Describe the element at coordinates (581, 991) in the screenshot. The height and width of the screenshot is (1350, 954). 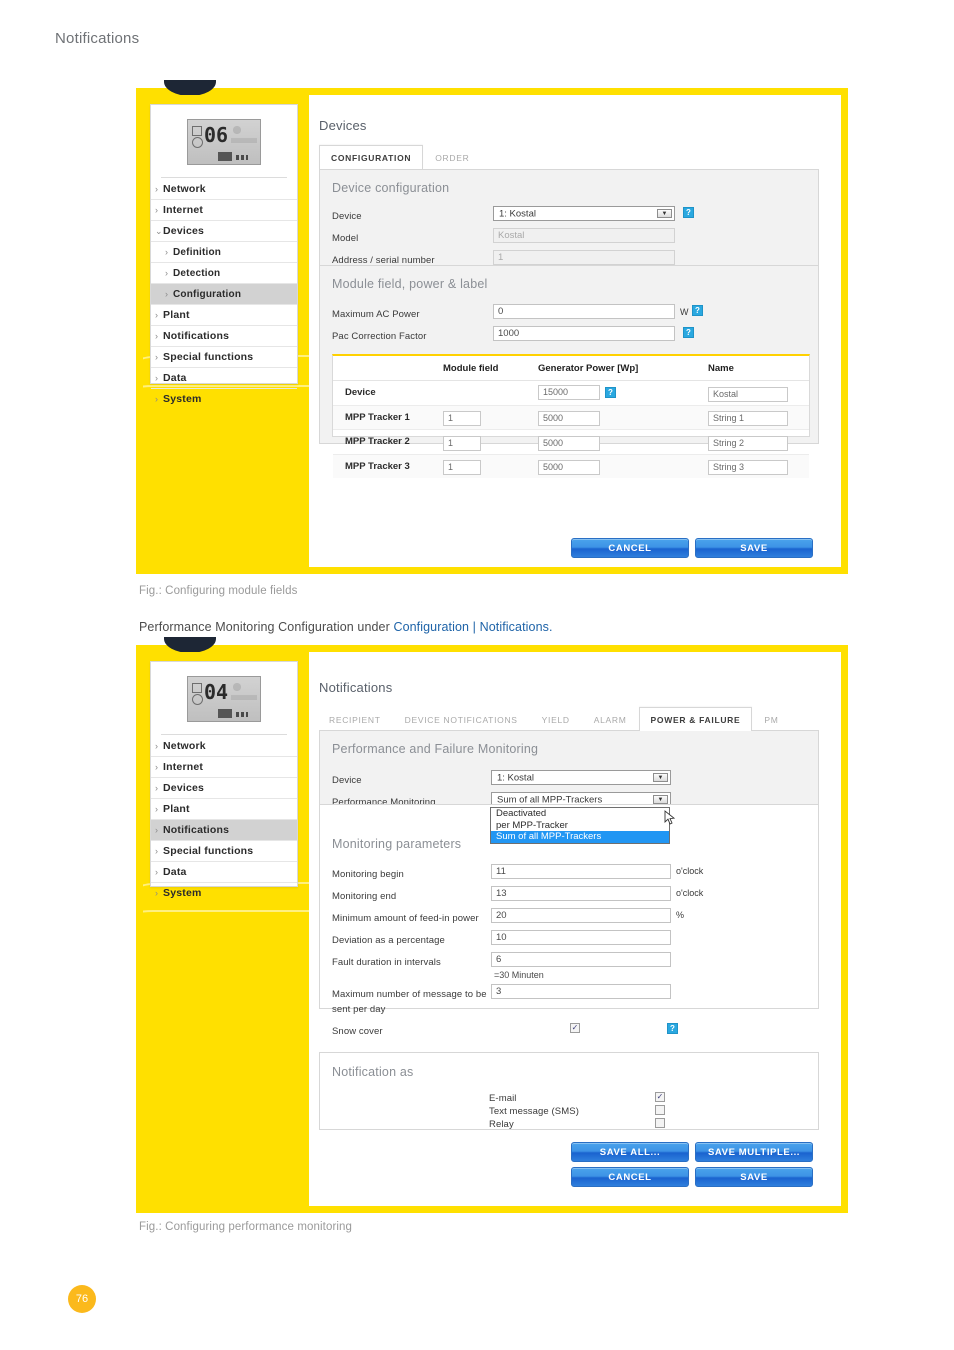
I see `max-messages-field: 3` at that location.